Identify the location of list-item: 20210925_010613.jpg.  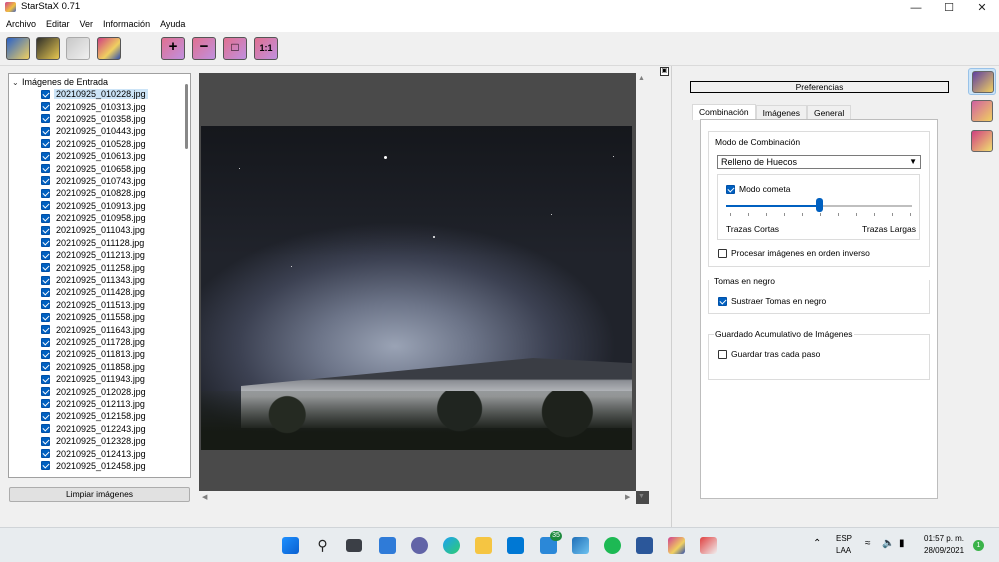
(111, 156).